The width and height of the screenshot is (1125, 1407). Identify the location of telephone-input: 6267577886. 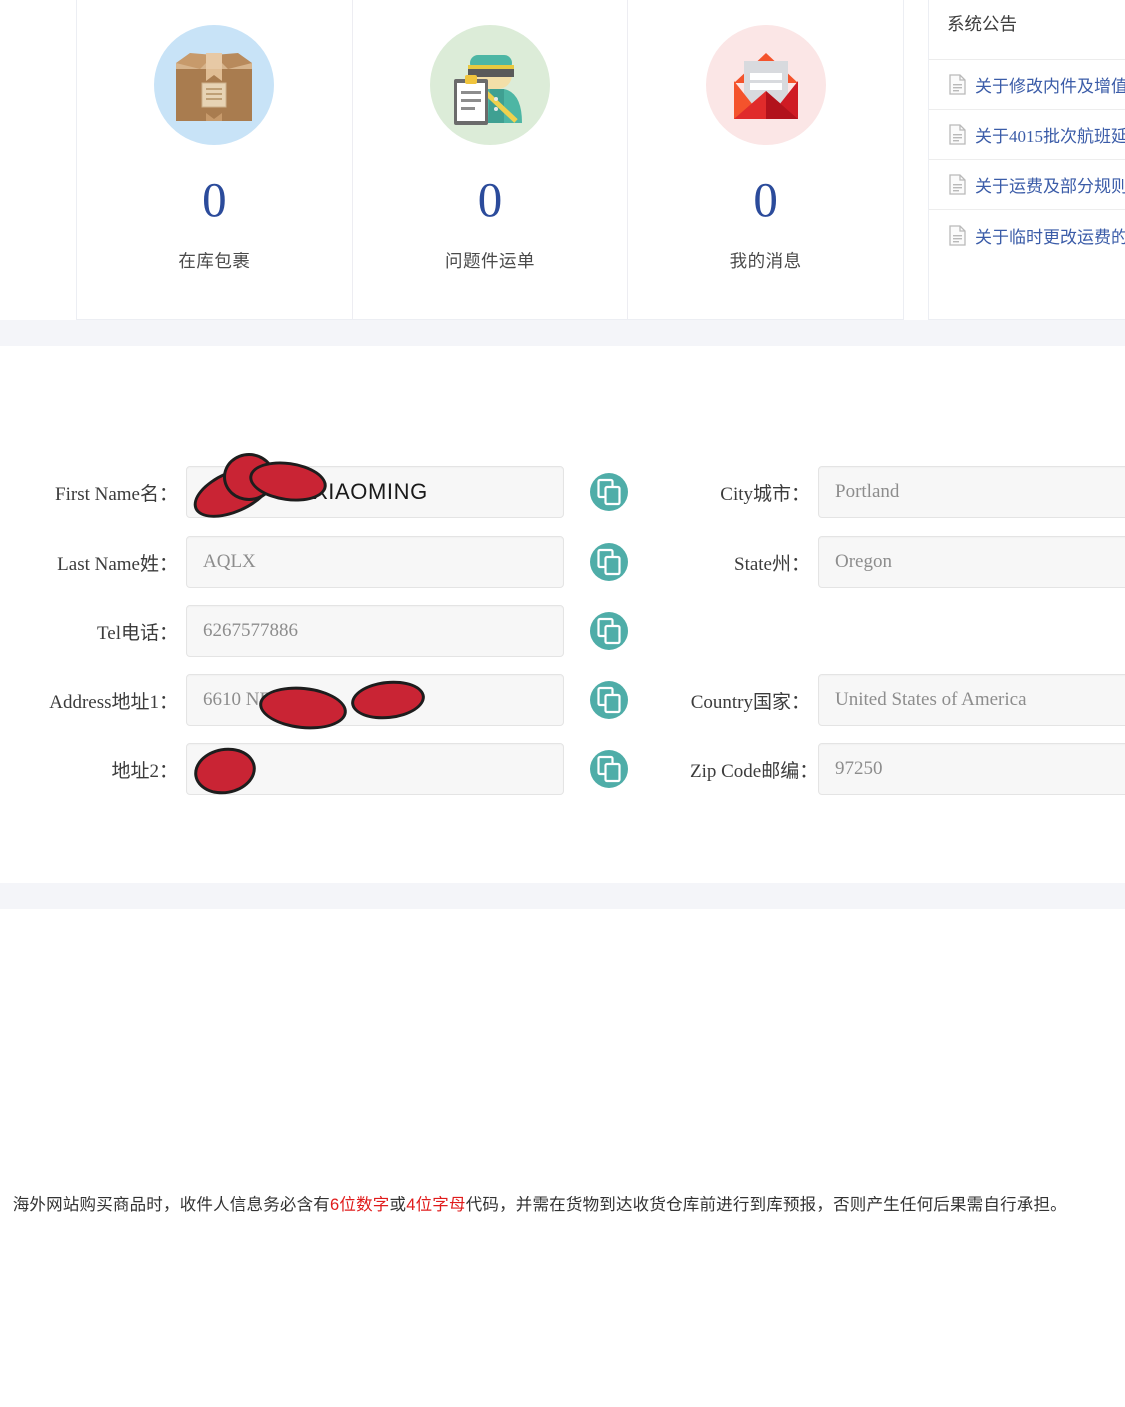
(375, 631).